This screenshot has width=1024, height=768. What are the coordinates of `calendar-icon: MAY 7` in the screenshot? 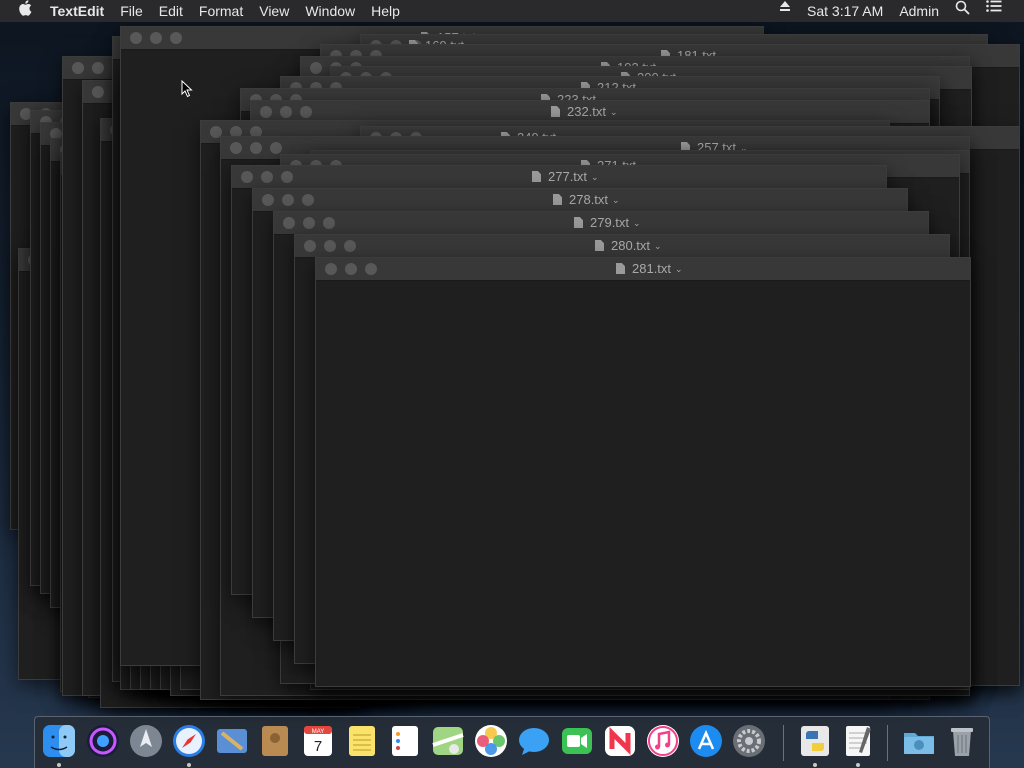 It's located at (318, 741).